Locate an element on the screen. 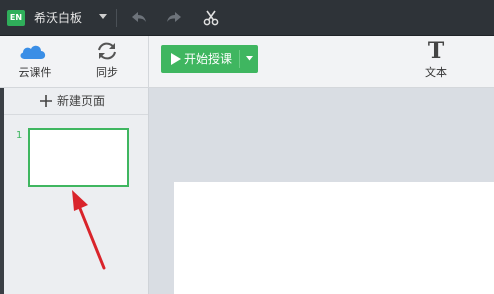 The image size is (494, 294). annotation-arrow is located at coordinates (89, 230).